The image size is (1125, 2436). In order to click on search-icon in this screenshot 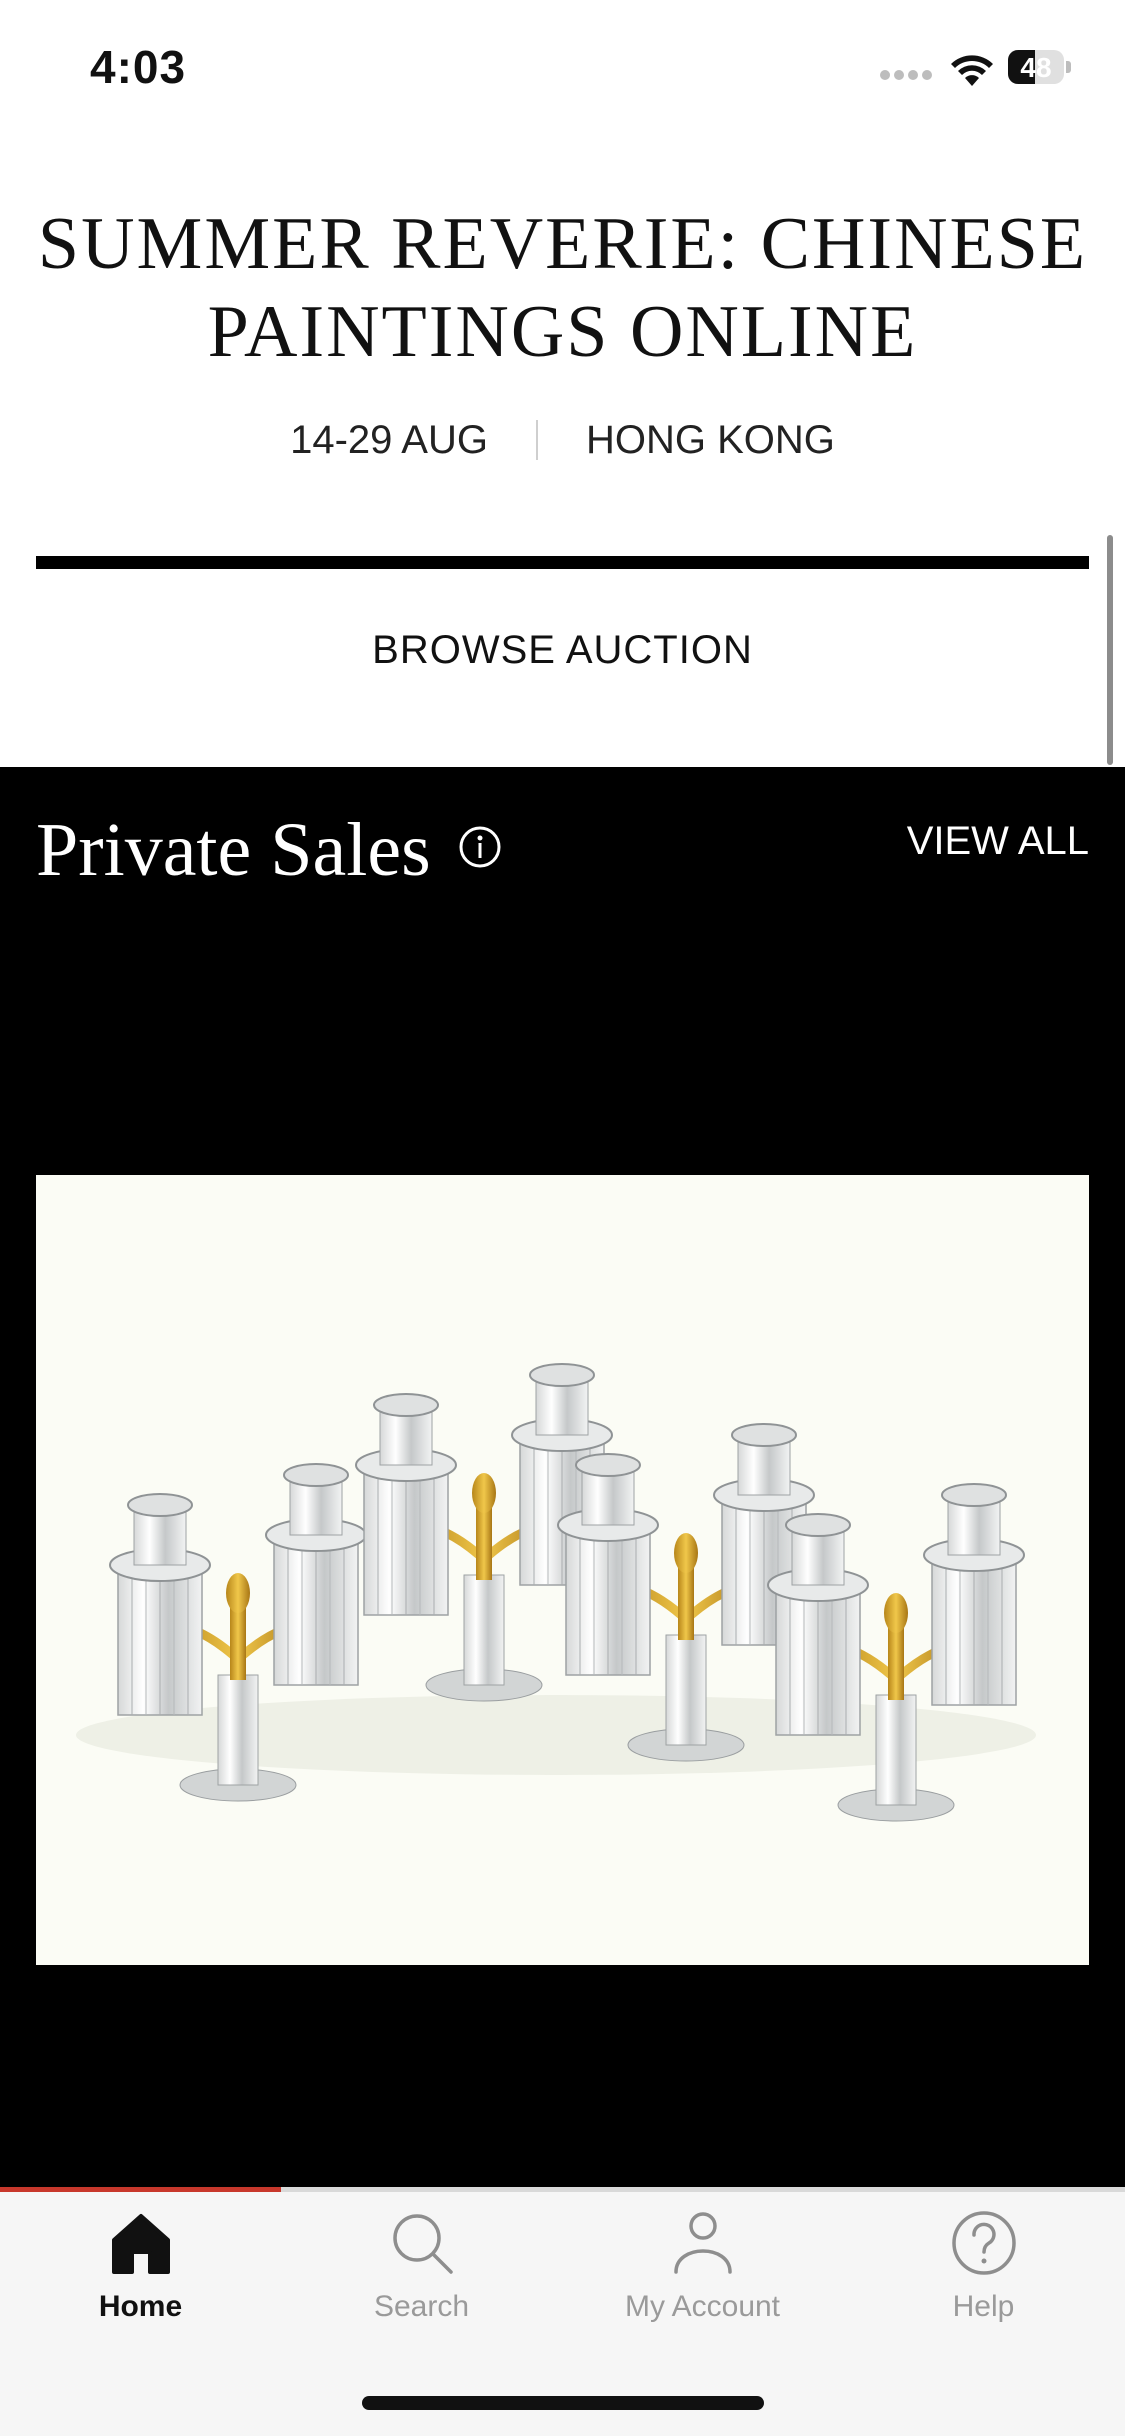, I will do `click(422, 2244)`.